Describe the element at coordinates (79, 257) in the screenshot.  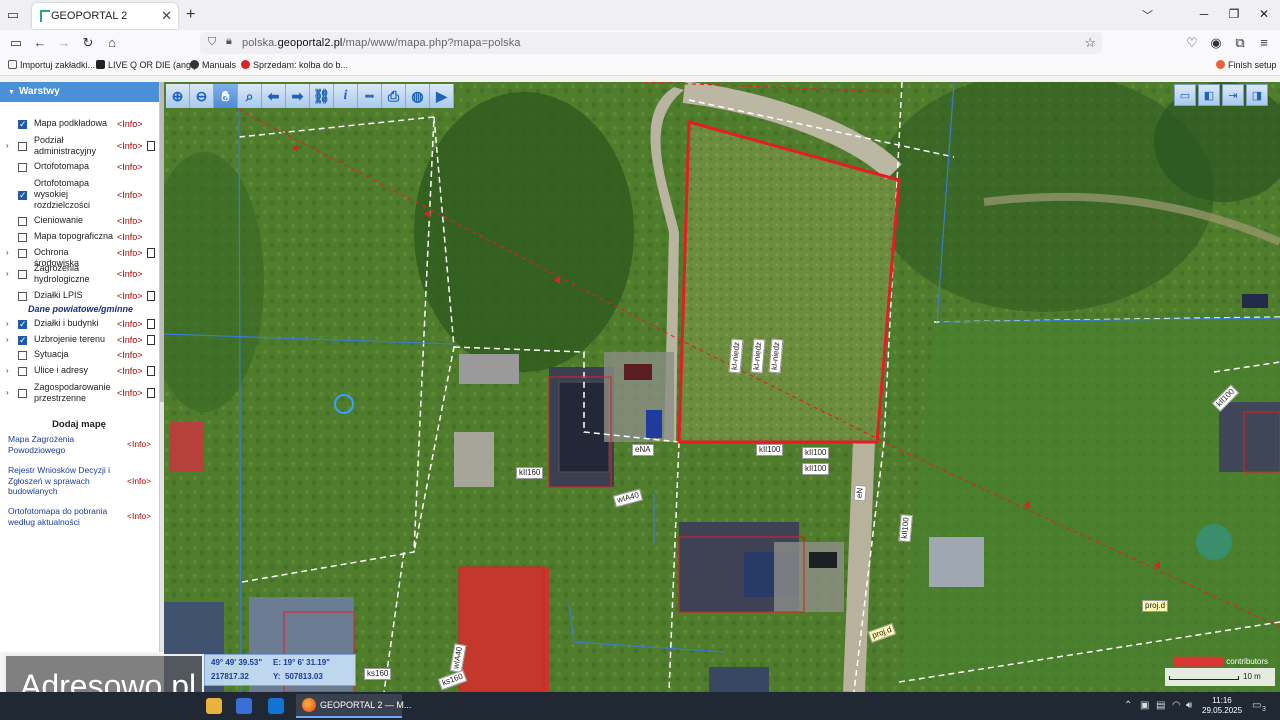
I see `layer-row: › Ochrona środowiska <Info>` at that location.